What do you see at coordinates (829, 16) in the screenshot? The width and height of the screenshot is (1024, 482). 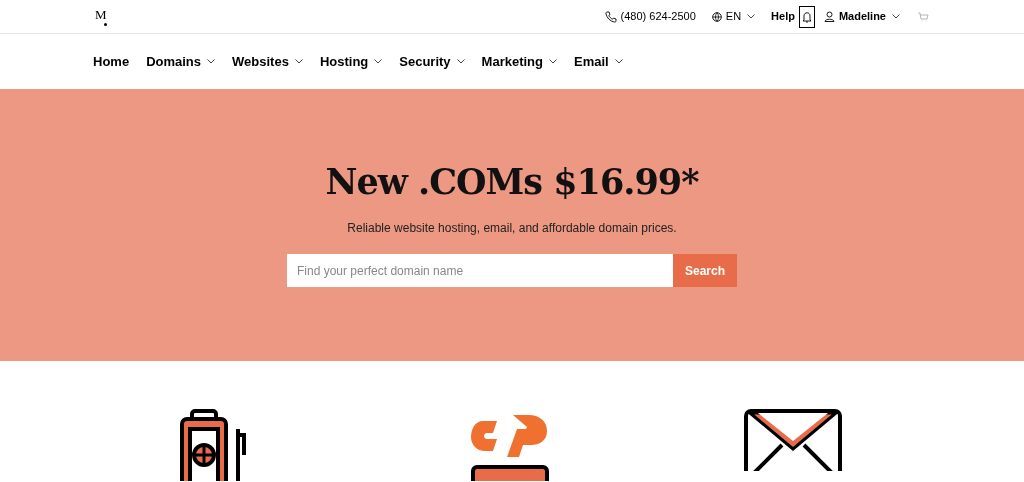 I see `user-icon` at bounding box center [829, 16].